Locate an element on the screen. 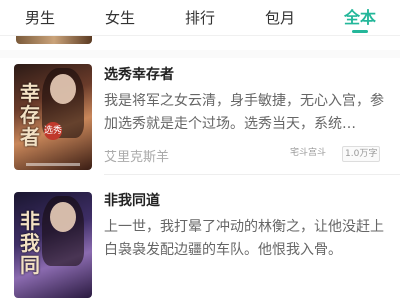 Image resolution: width=400 pixels, height=298 pixels. tab-ranking: 排行 is located at coordinates (200, 18).